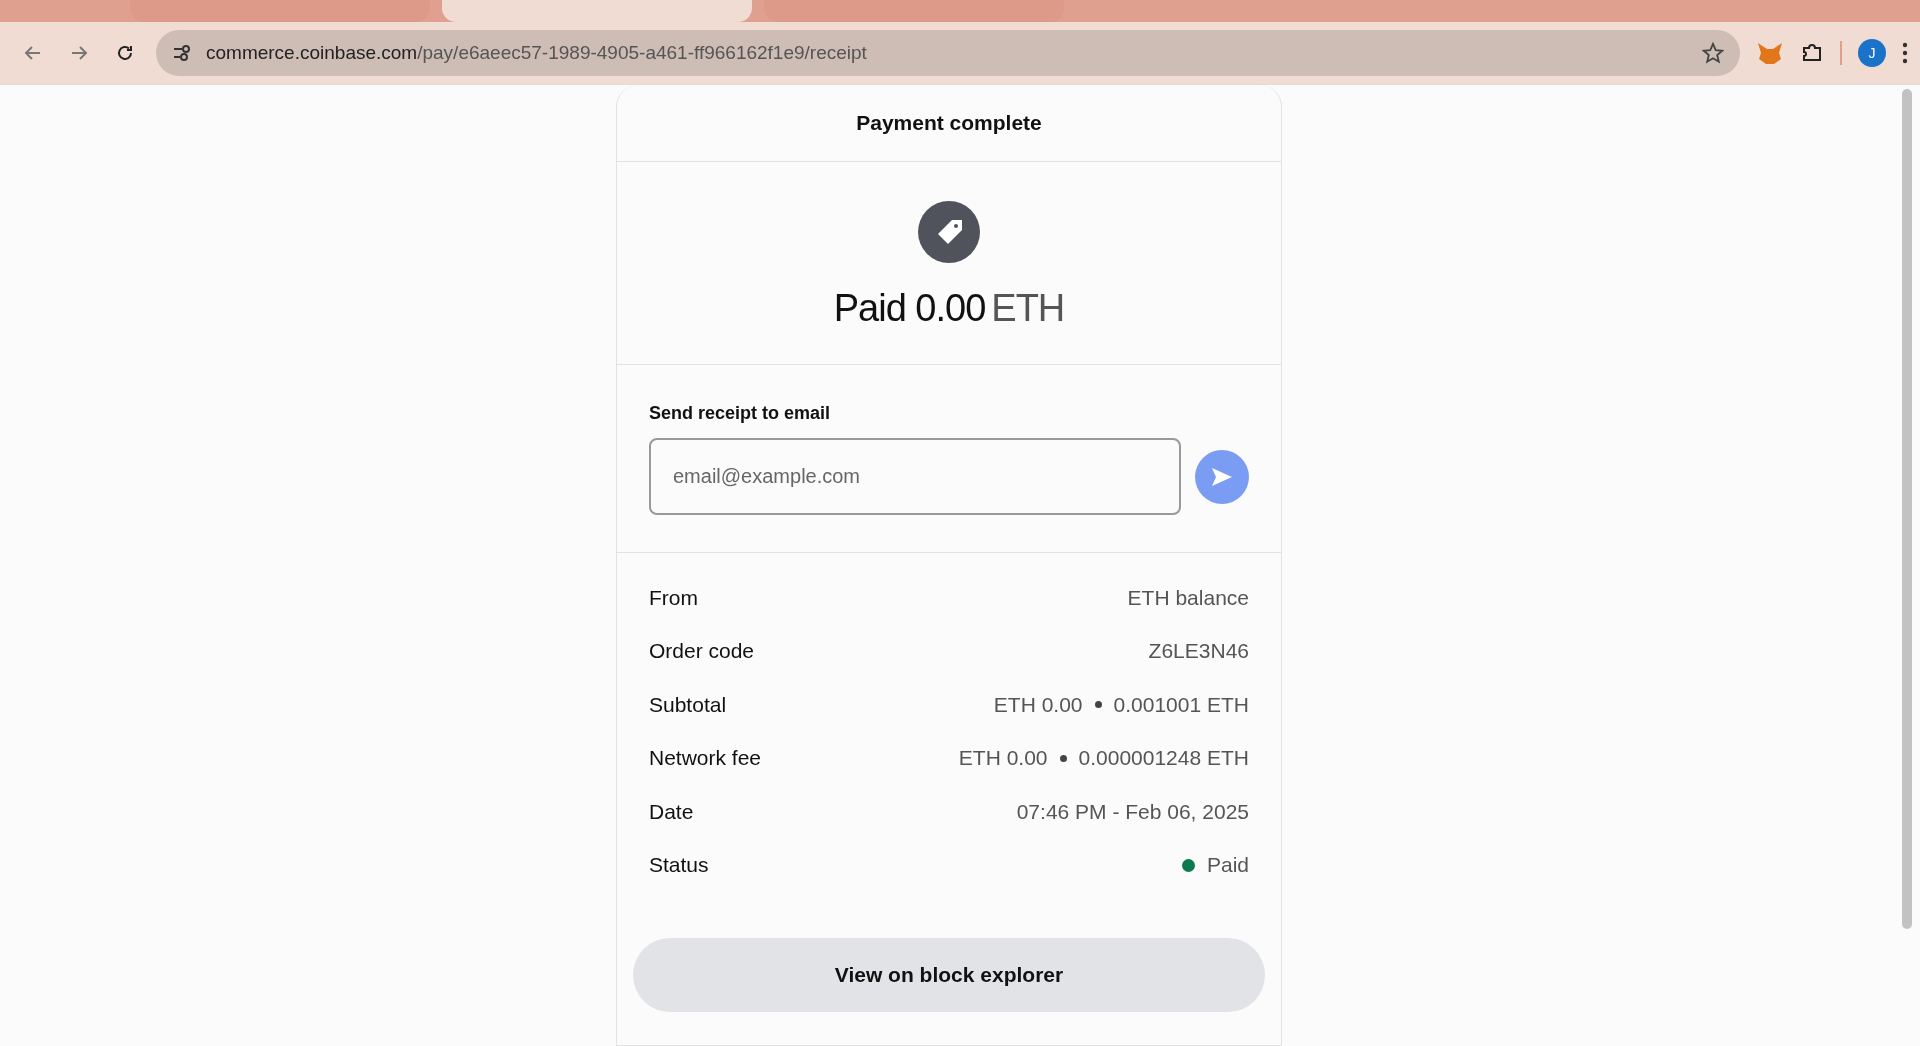 This screenshot has width=1920, height=1046. Describe the element at coordinates (679, 865) in the screenshot. I see `detail-label: Status` at that location.